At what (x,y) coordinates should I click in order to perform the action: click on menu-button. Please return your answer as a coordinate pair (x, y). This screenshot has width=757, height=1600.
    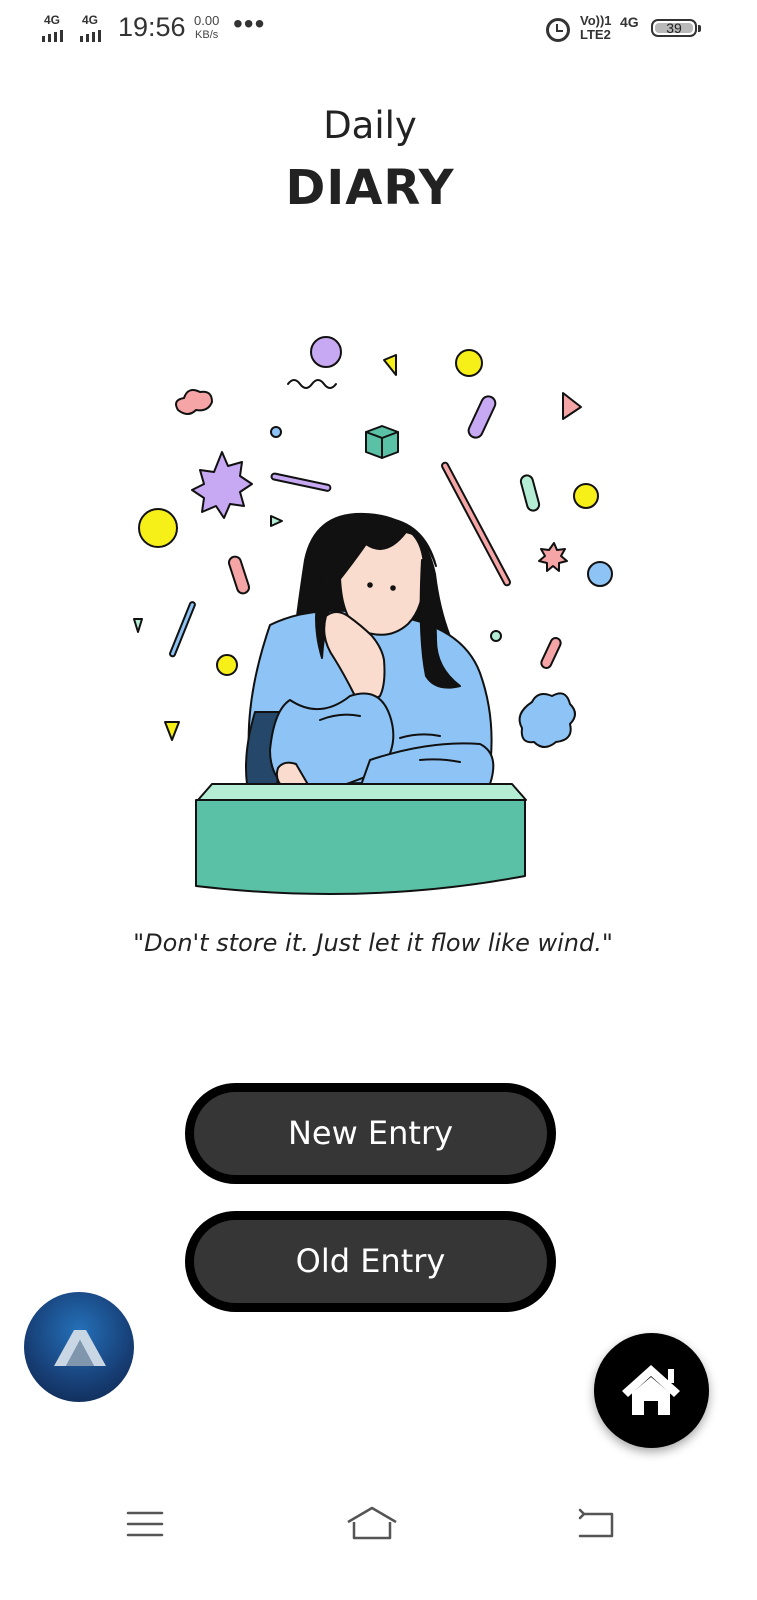
    Looking at the image, I should click on (145, 1525).